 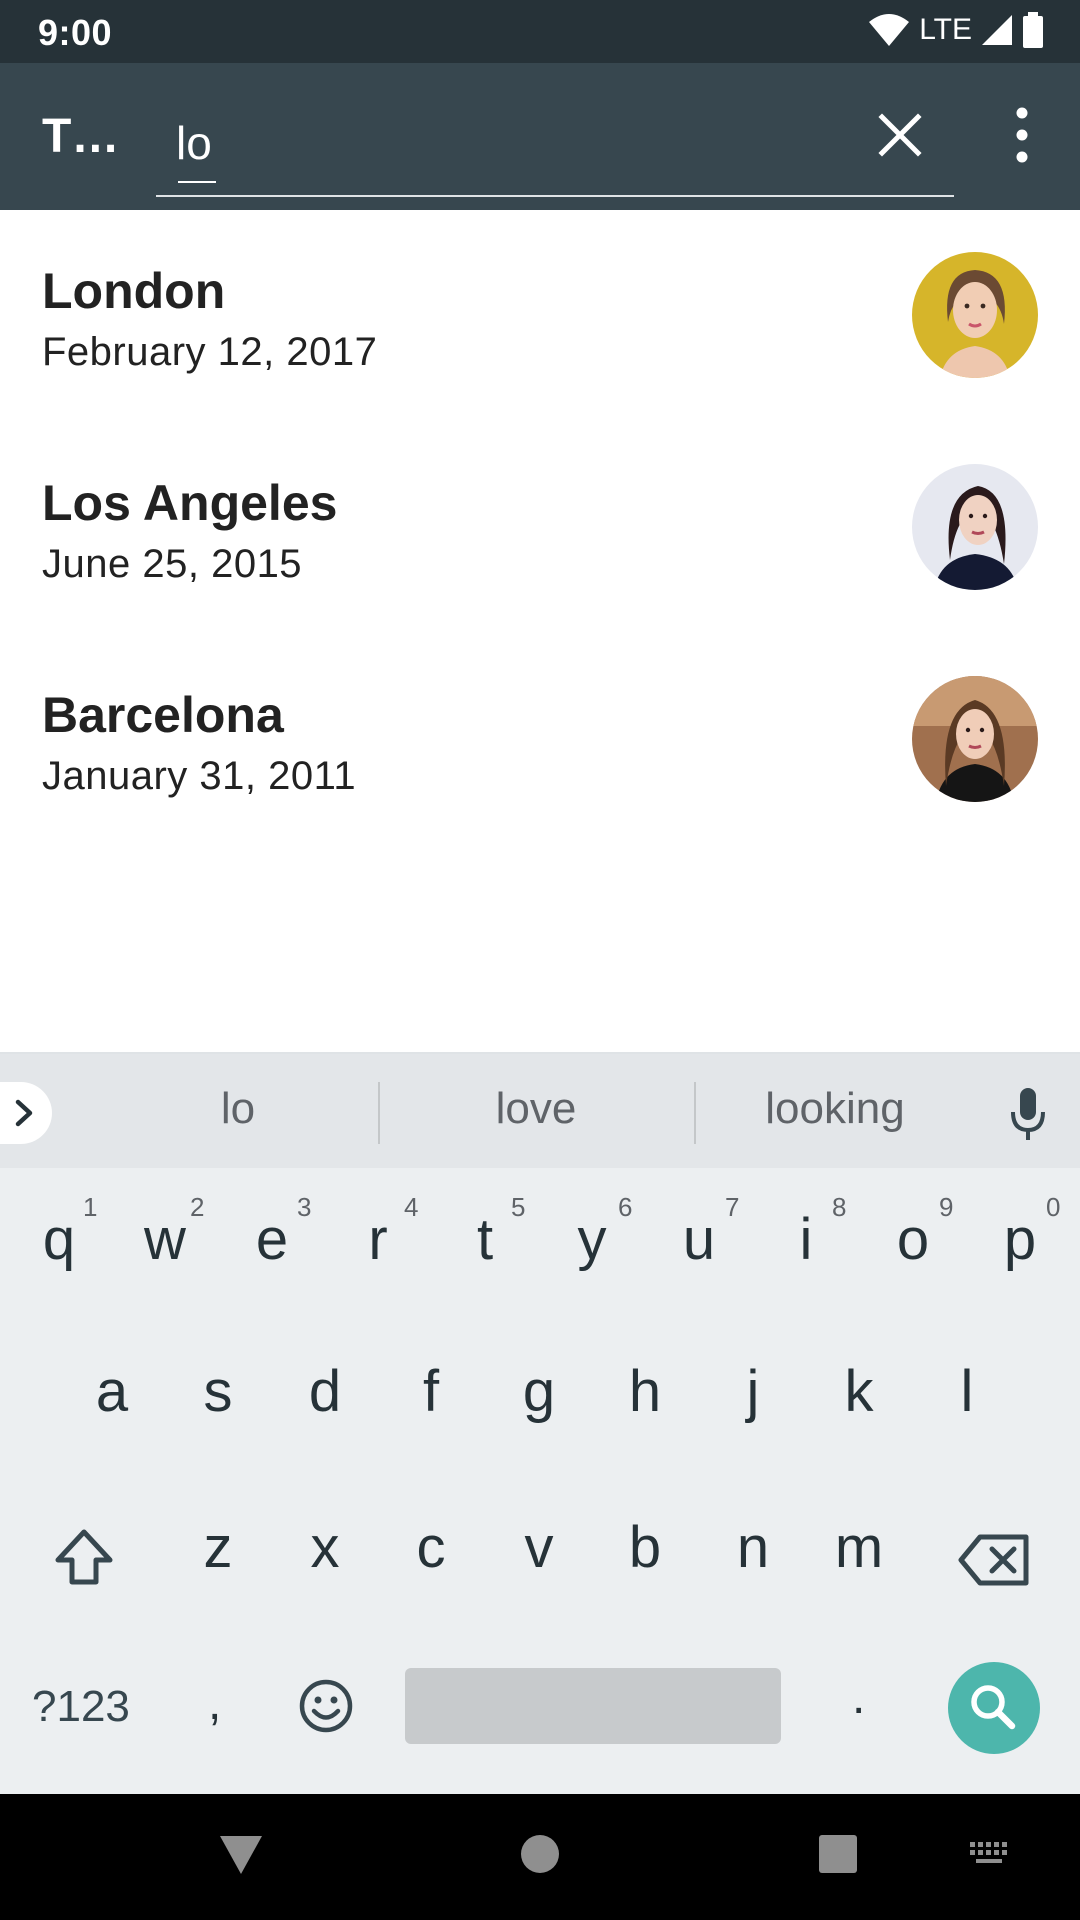 I want to click on more-vert-icon, so click(x=1022, y=135).